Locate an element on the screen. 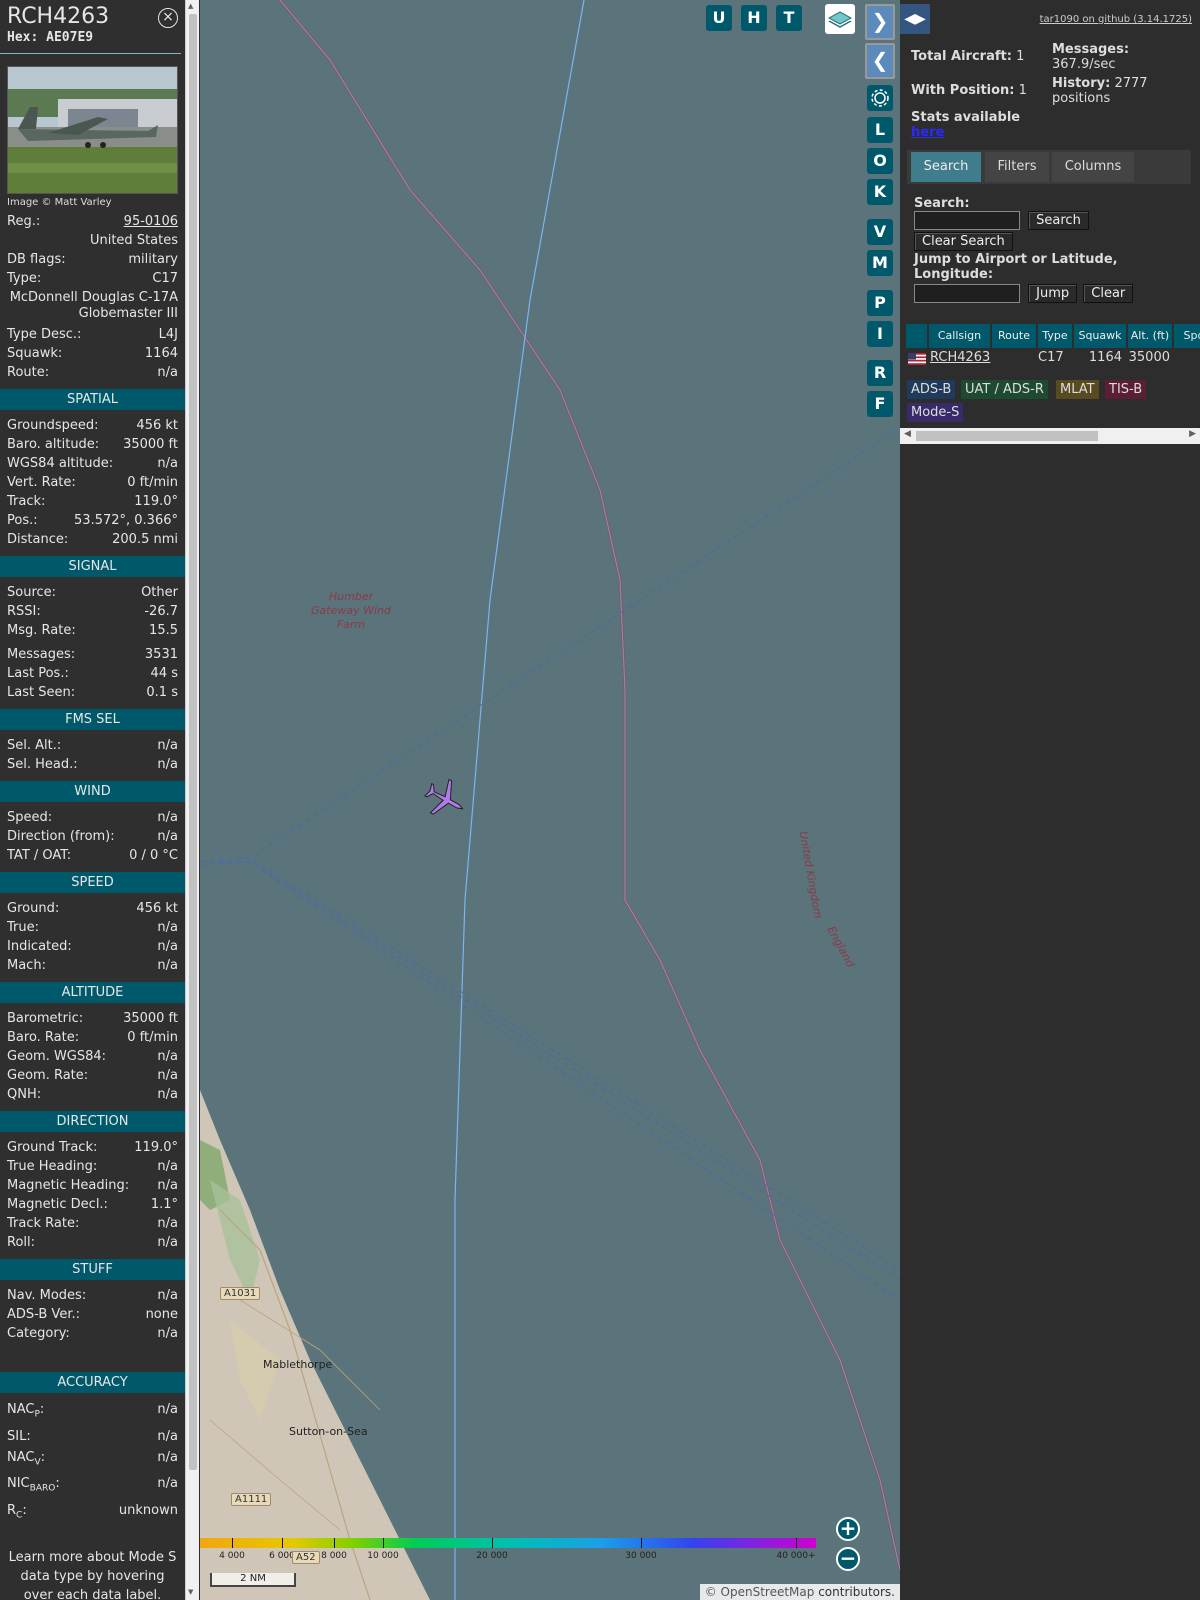 This screenshot has width=1200, height=1600. side-button-f: F is located at coordinates (880, 404).